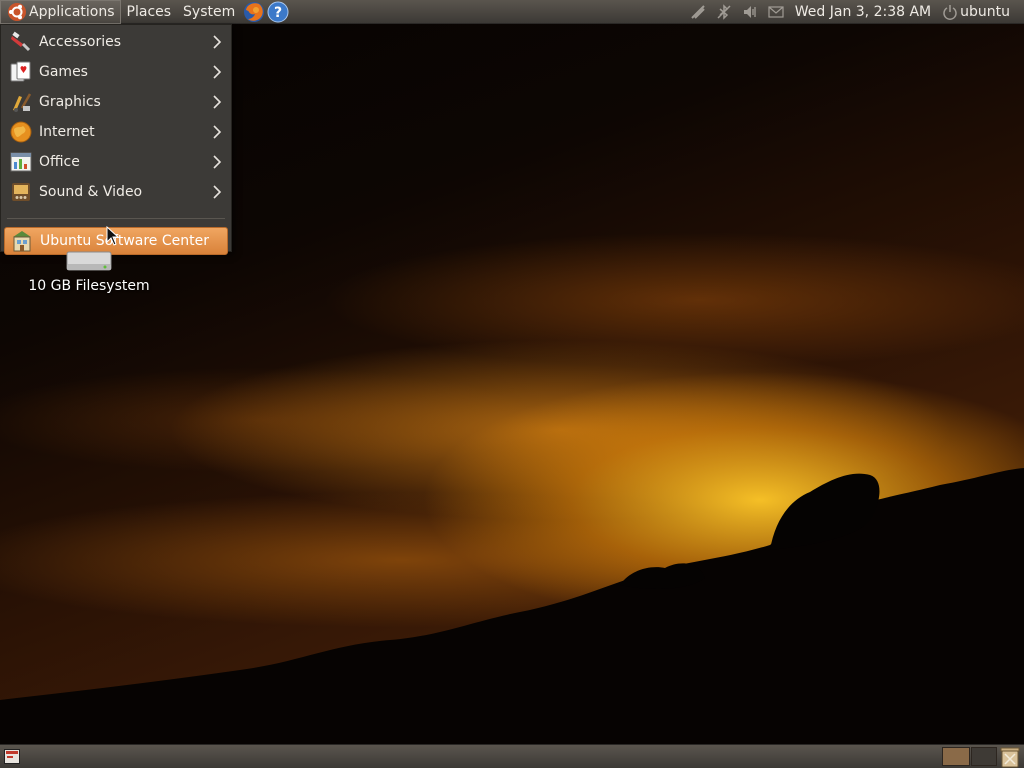  What do you see at coordinates (21, 132) in the screenshot?
I see `internet-icon` at bounding box center [21, 132].